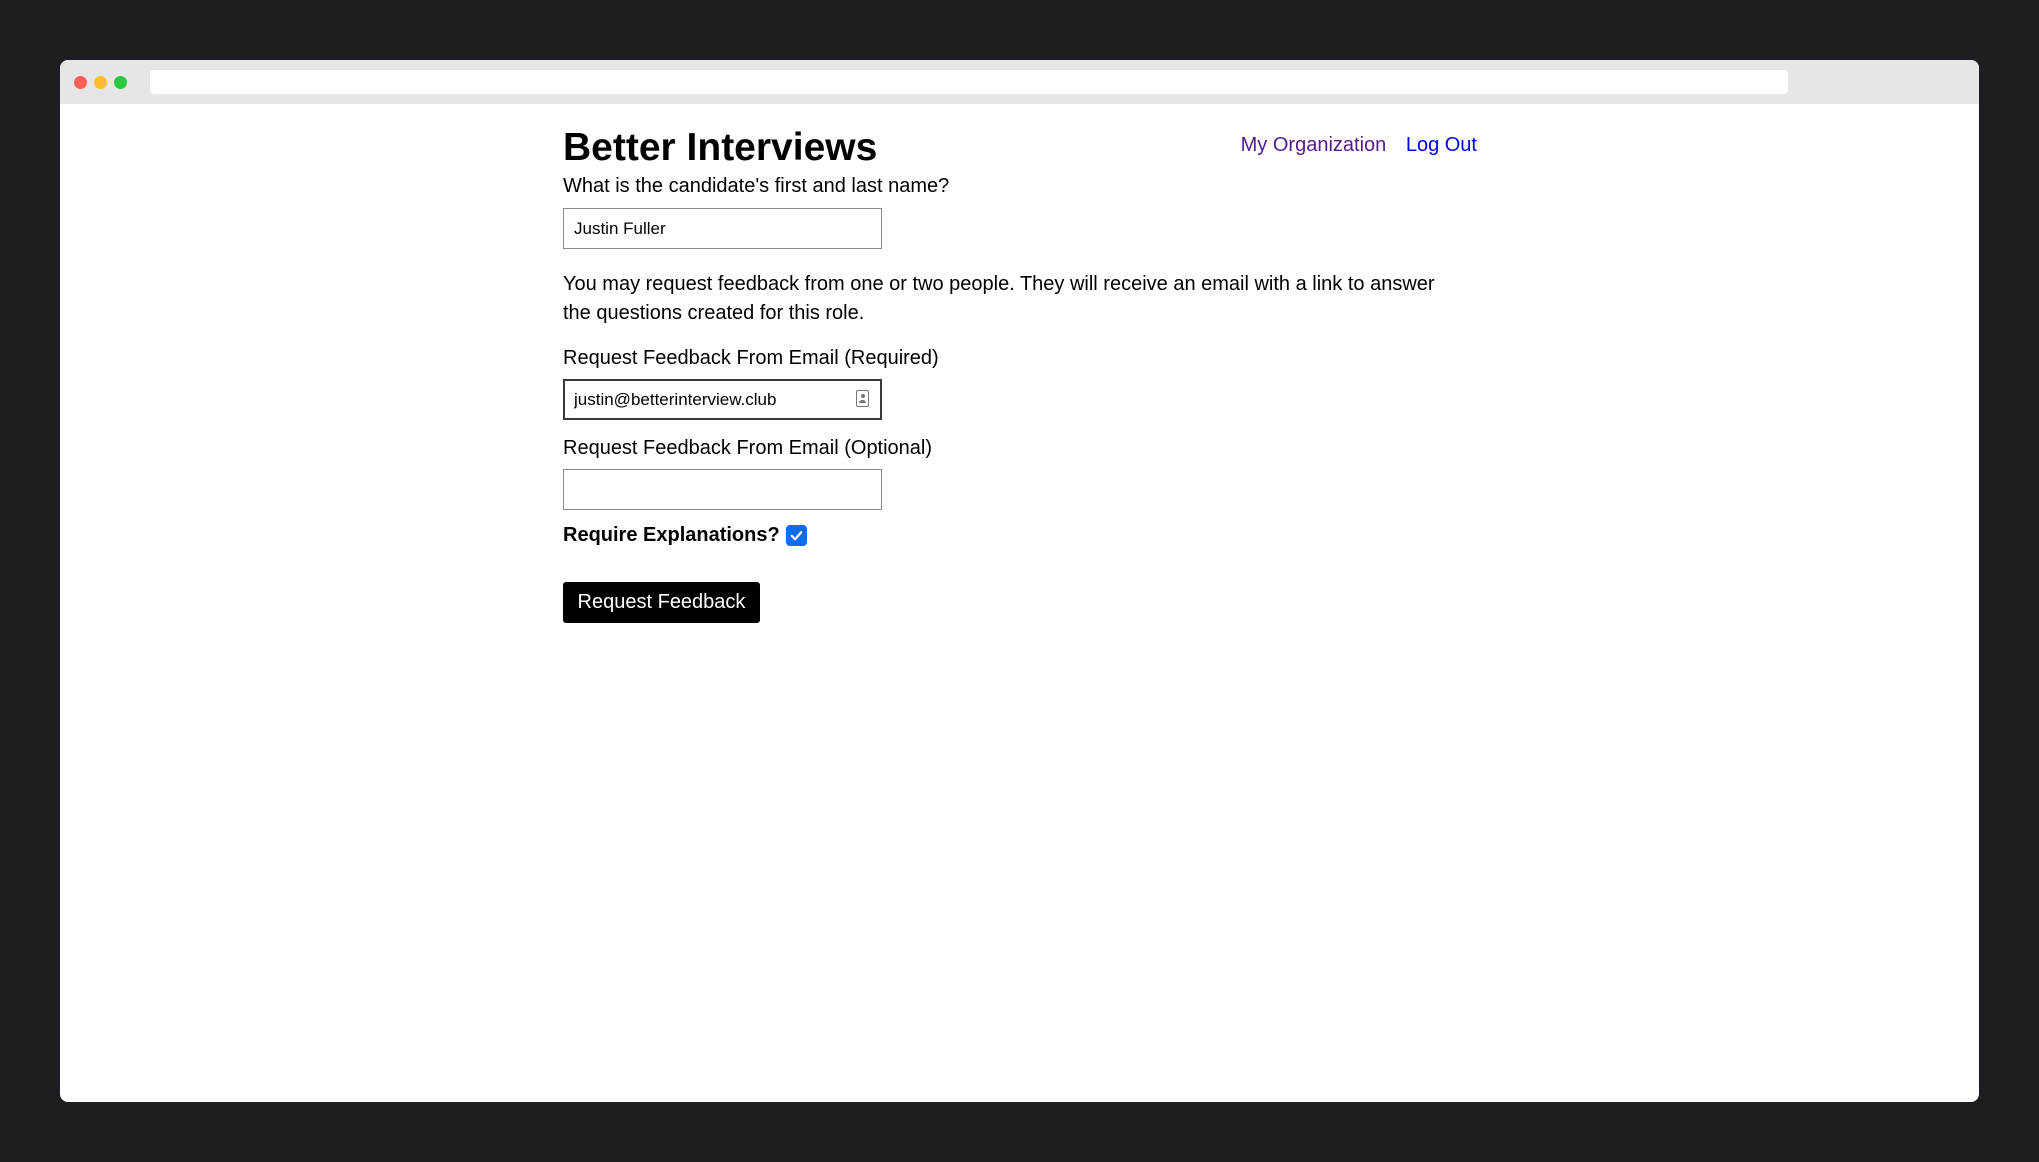 The height and width of the screenshot is (1162, 2039). What do you see at coordinates (969, 82) in the screenshot?
I see `address-bar` at bounding box center [969, 82].